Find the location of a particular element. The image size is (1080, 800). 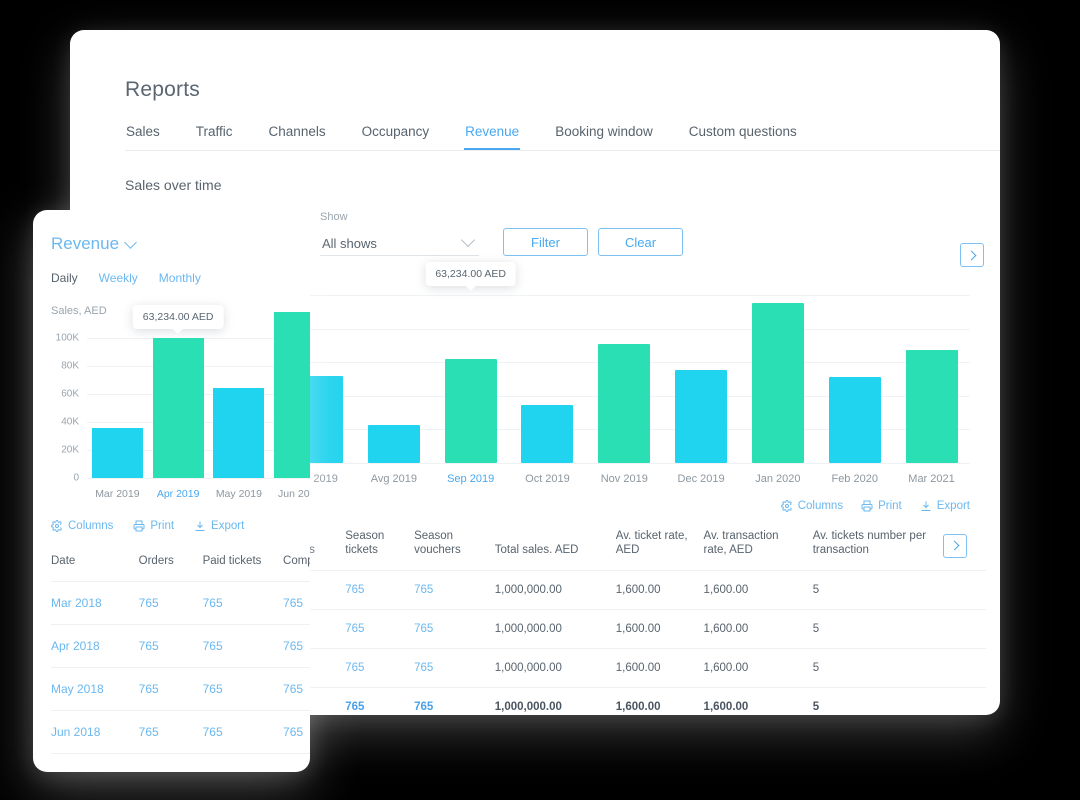

table-cell: Mar 2018 is located at coordinates (95, 603).